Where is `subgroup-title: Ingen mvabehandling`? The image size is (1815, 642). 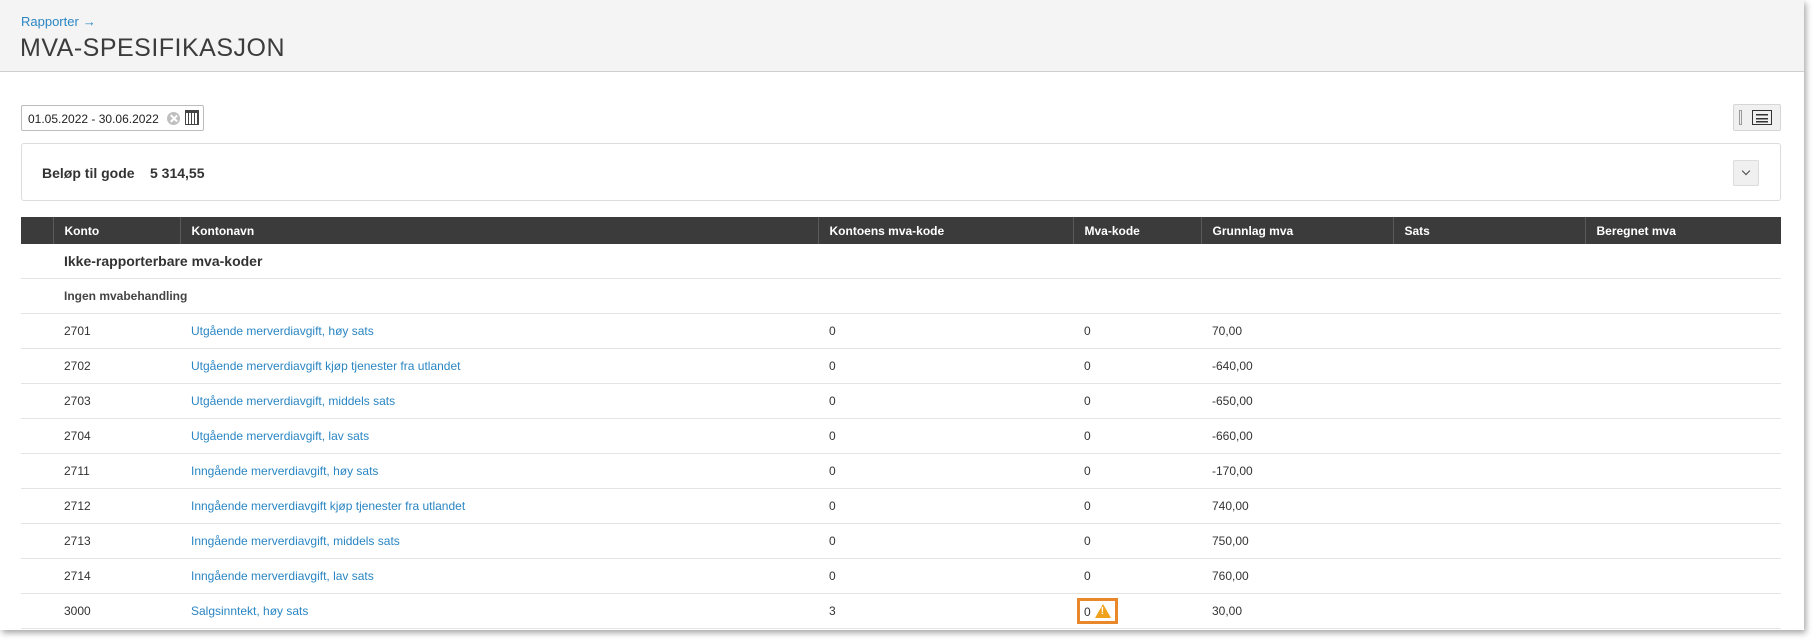
subgroup-title: Ingen mvabehandling is located at coordinates (917, 296).